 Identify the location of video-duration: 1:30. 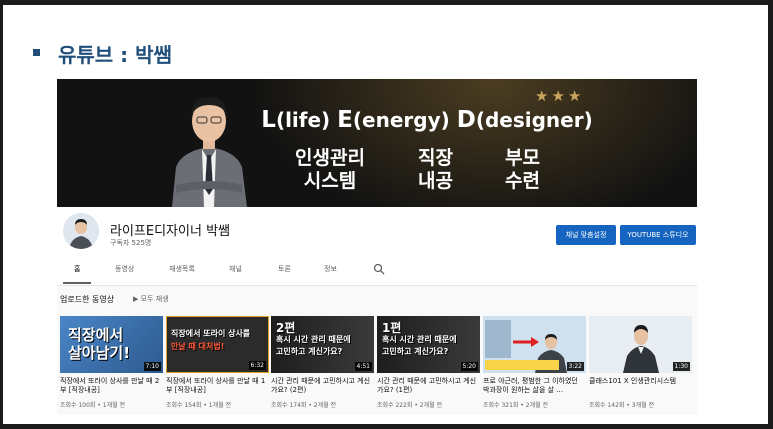
(681, 366).